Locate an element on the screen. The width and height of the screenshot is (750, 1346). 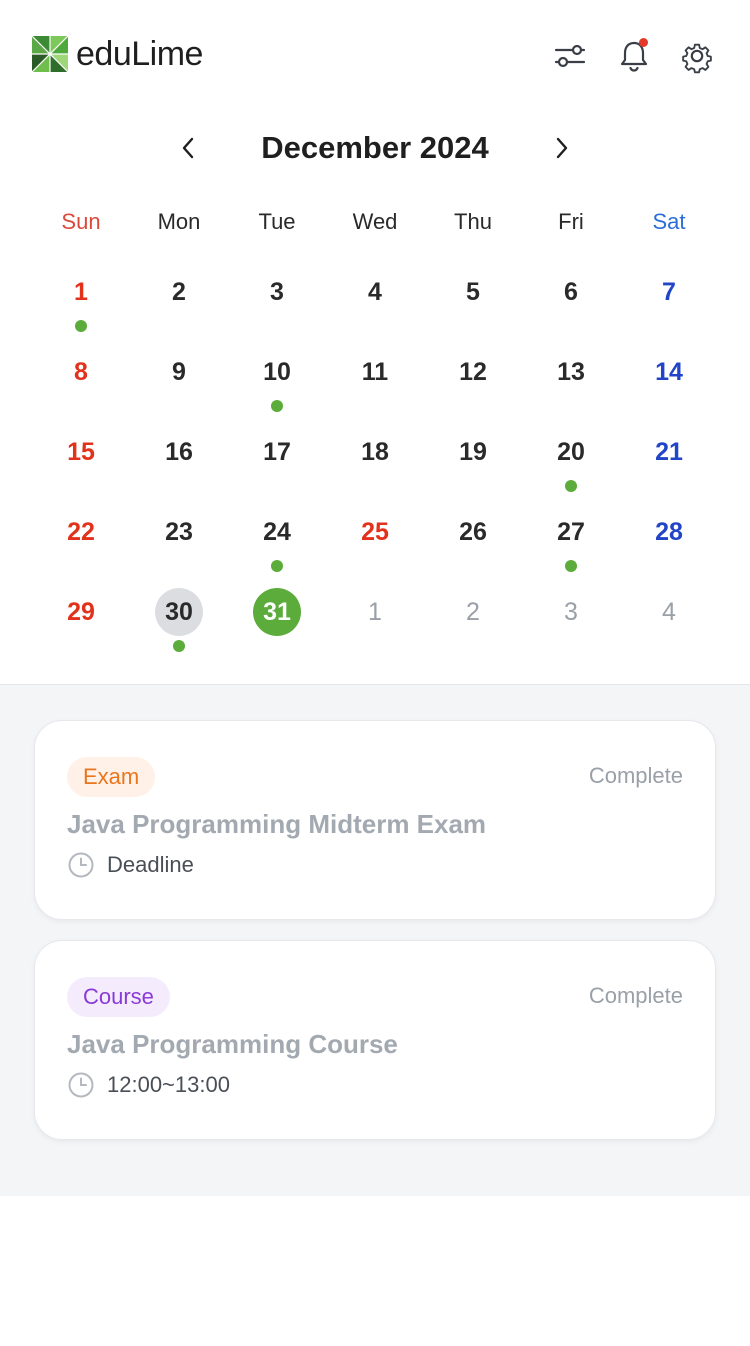
calendar-day: 8 is located at coordinates (81, 382).